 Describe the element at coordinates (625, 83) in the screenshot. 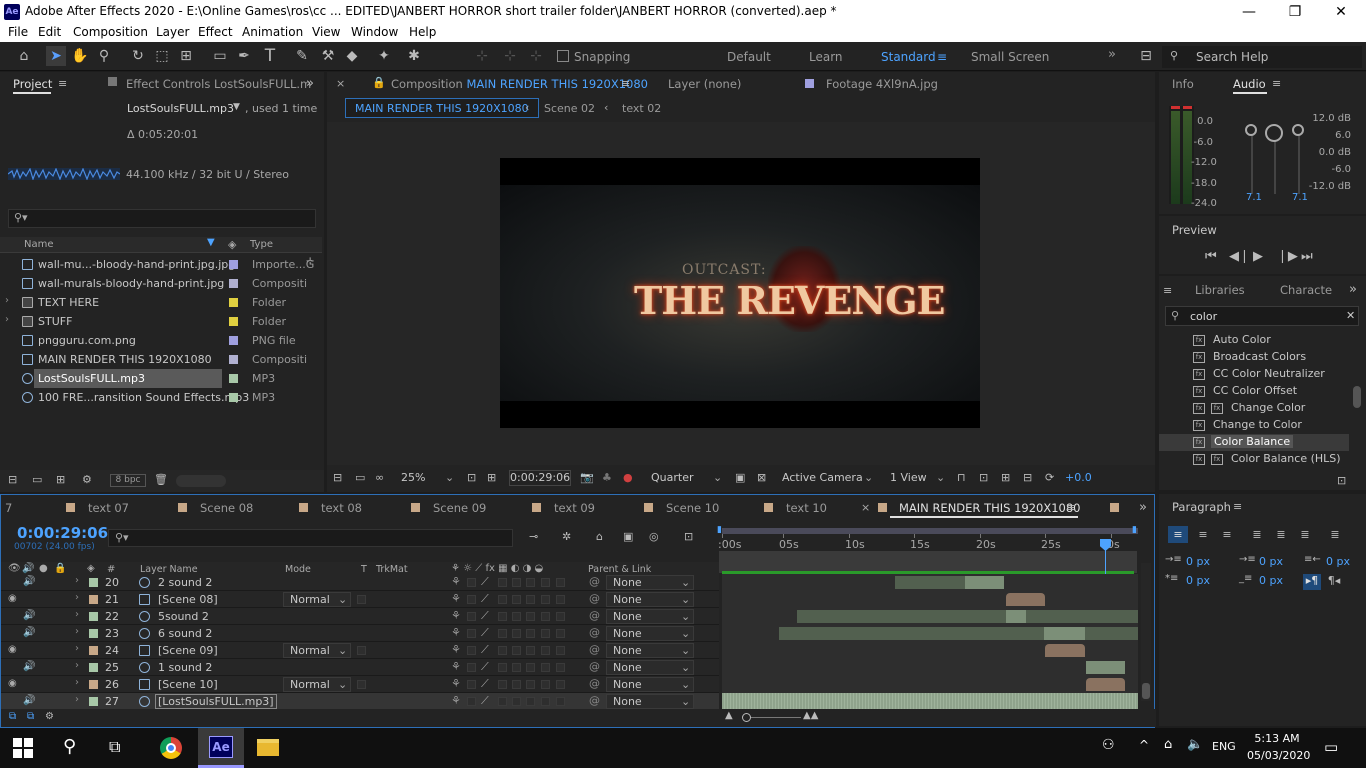

I see `comp-menu-icon: ≡` at that location.